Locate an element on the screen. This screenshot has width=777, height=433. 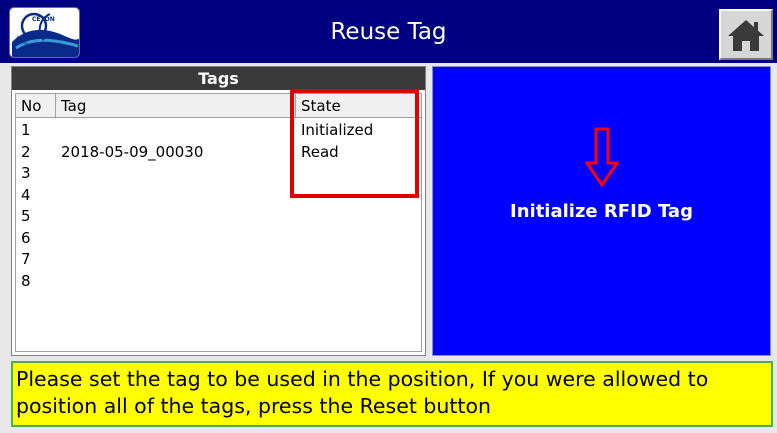
title-bar: CEYON TECHNOLOGY Reuse Tag is located at coordinates (388, 31).